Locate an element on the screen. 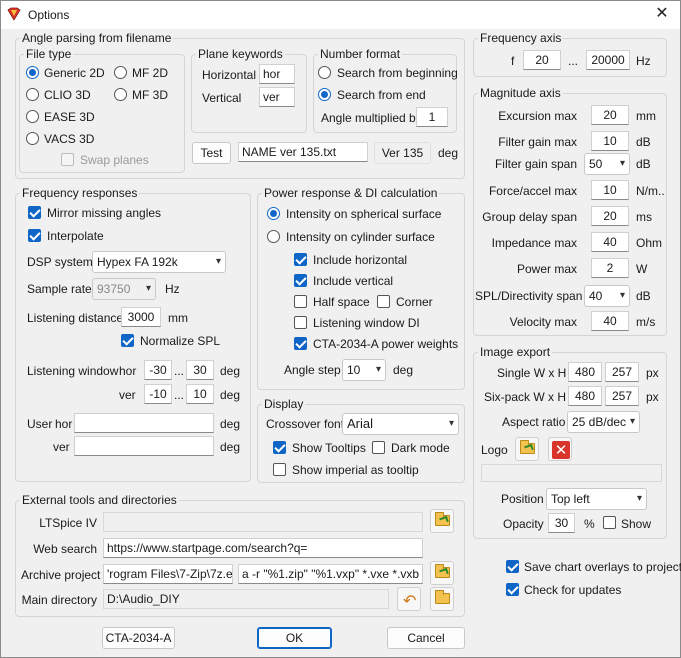 Image resolution: width=681 pixels, height=658 pixels. dsp-system-select: Hypex FA 192k ▾ is located at coordinates (159, 262).